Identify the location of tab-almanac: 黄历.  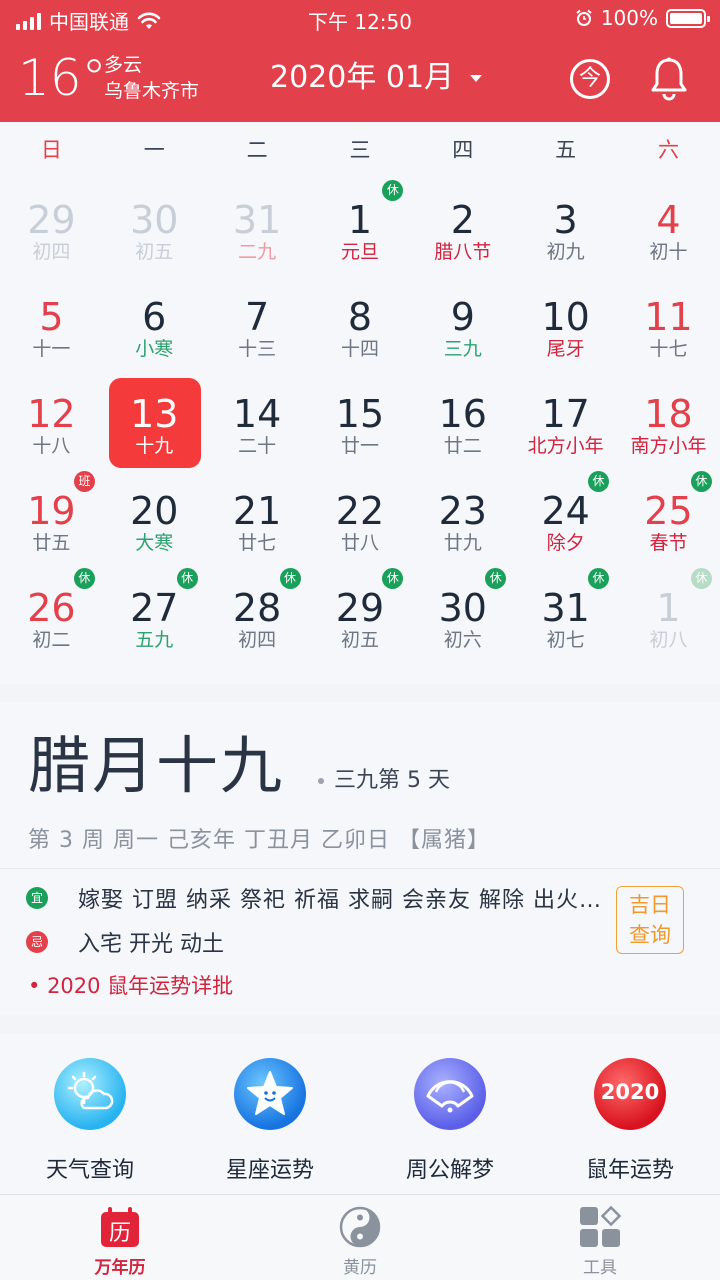
(360, 1237).